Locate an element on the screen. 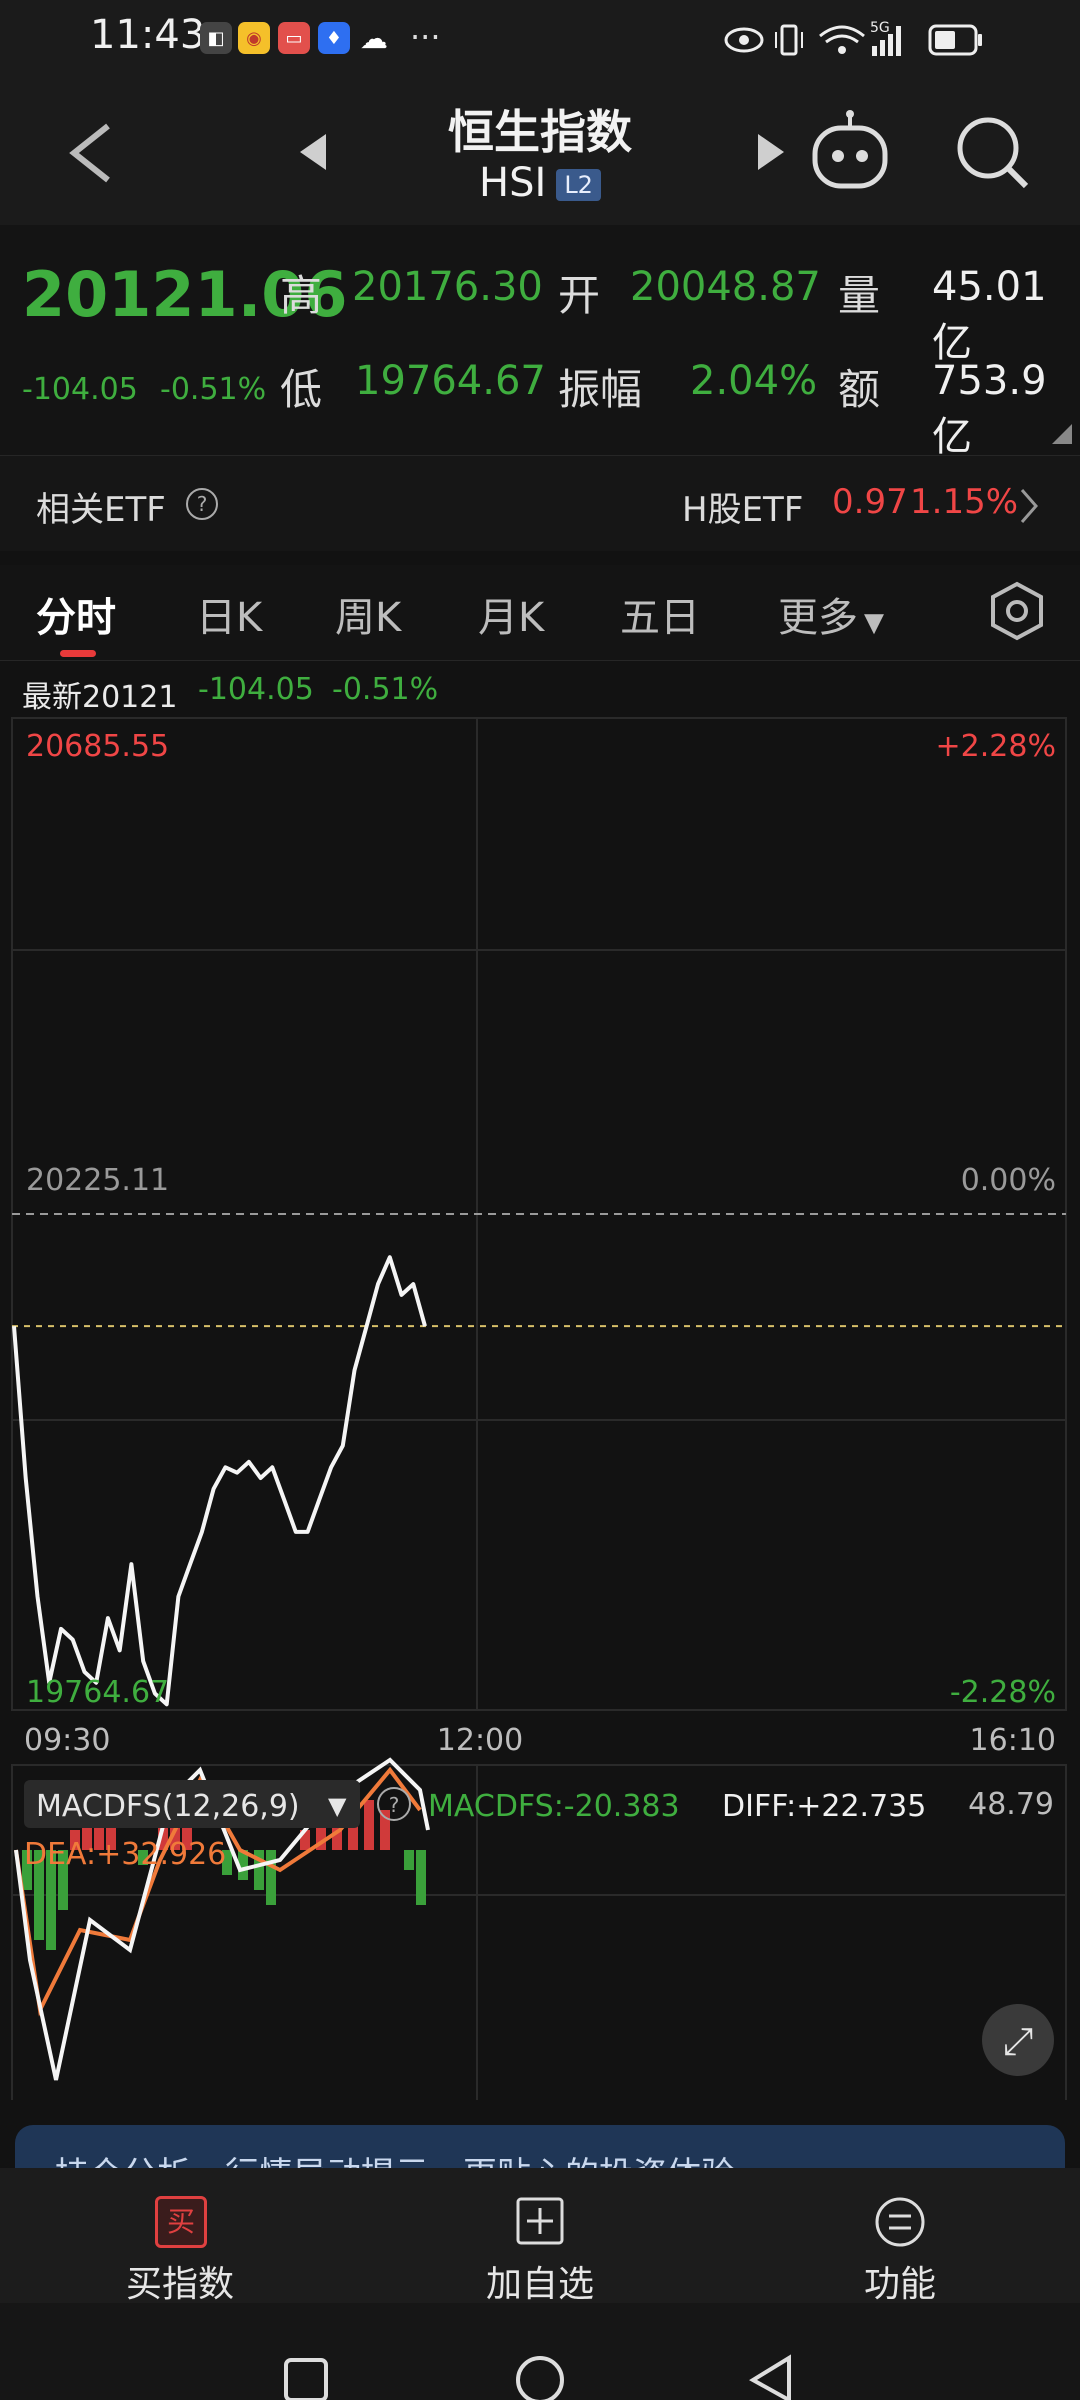 The height and width of the screenshot is (2400, 1080). expand-corner-icon is located at coordinates (1062, 434).